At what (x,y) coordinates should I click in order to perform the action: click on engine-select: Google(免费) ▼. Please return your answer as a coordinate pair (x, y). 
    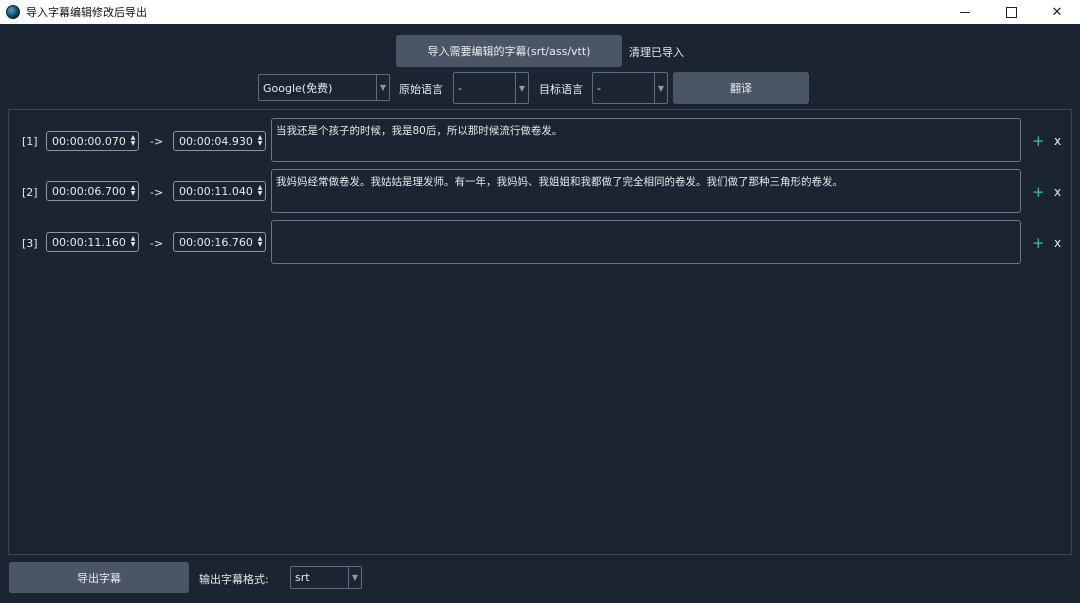
    Looking at the image, I should click on (324, 87).